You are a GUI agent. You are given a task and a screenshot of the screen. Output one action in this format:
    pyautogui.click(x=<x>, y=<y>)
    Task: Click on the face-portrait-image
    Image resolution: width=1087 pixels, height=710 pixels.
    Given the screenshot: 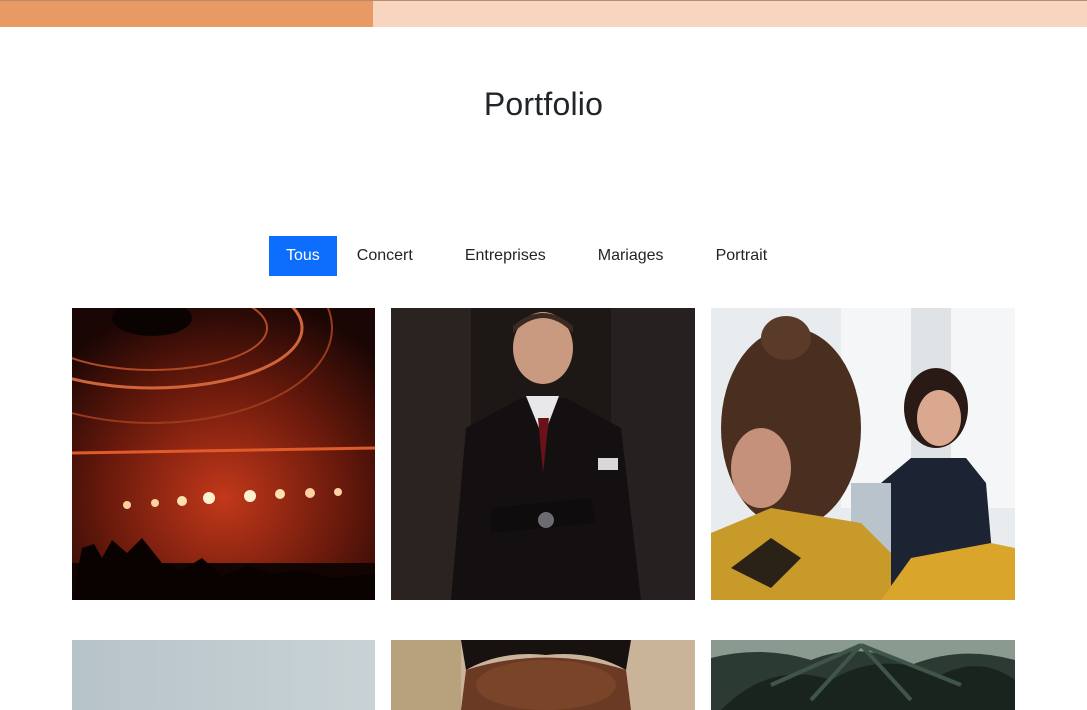 What is the action you would take?
    pyautogui.click(x=543, y=675)
    